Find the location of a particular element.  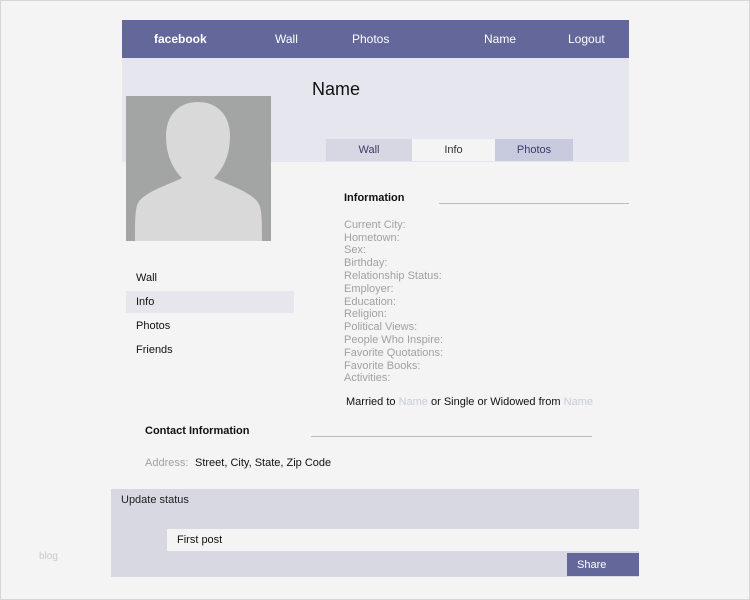

contact-information-heading: Contact Information is located at coordinates (197, 431).